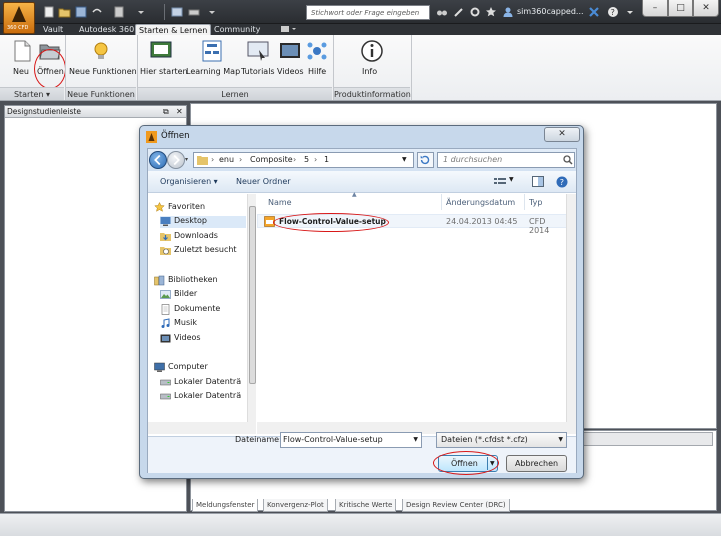 Image resolution: width=721 pixels, height=536 pixels. Describe the element at coordinates (442, 12) in the screenshot. I see `binoculars-icon` at that location.